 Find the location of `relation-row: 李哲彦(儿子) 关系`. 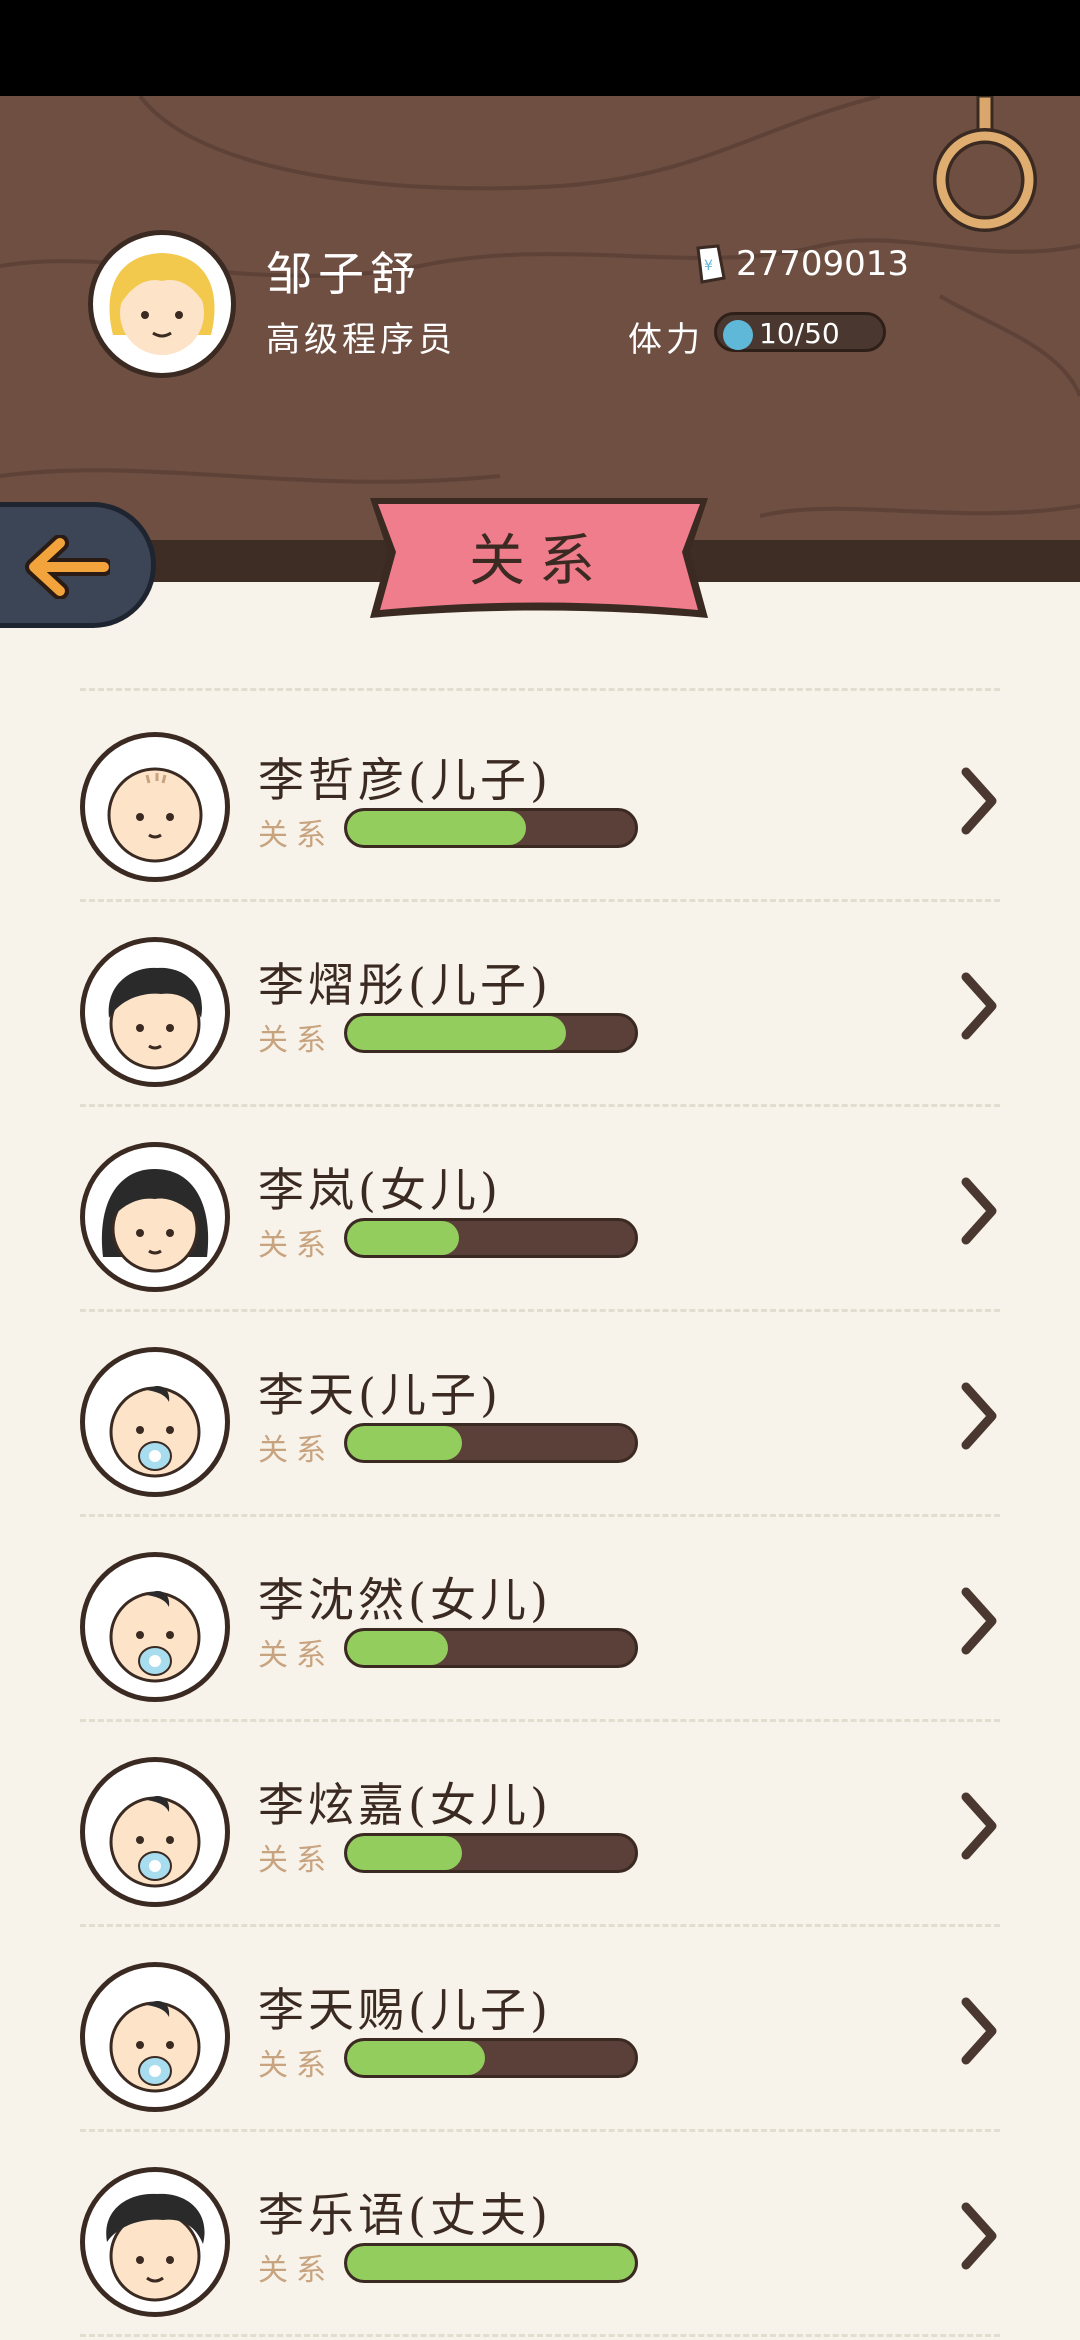

relation-row: 李哲彦(儿子) 关系 is located at coordinates (540, 800).